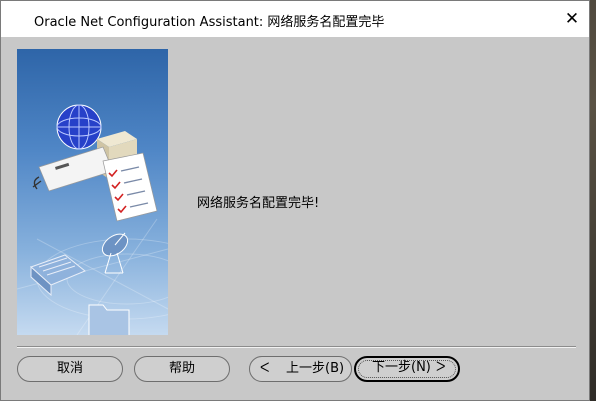 This screenshot has height=401, width=596. I want to click on footer-separator, so click(296, 347).